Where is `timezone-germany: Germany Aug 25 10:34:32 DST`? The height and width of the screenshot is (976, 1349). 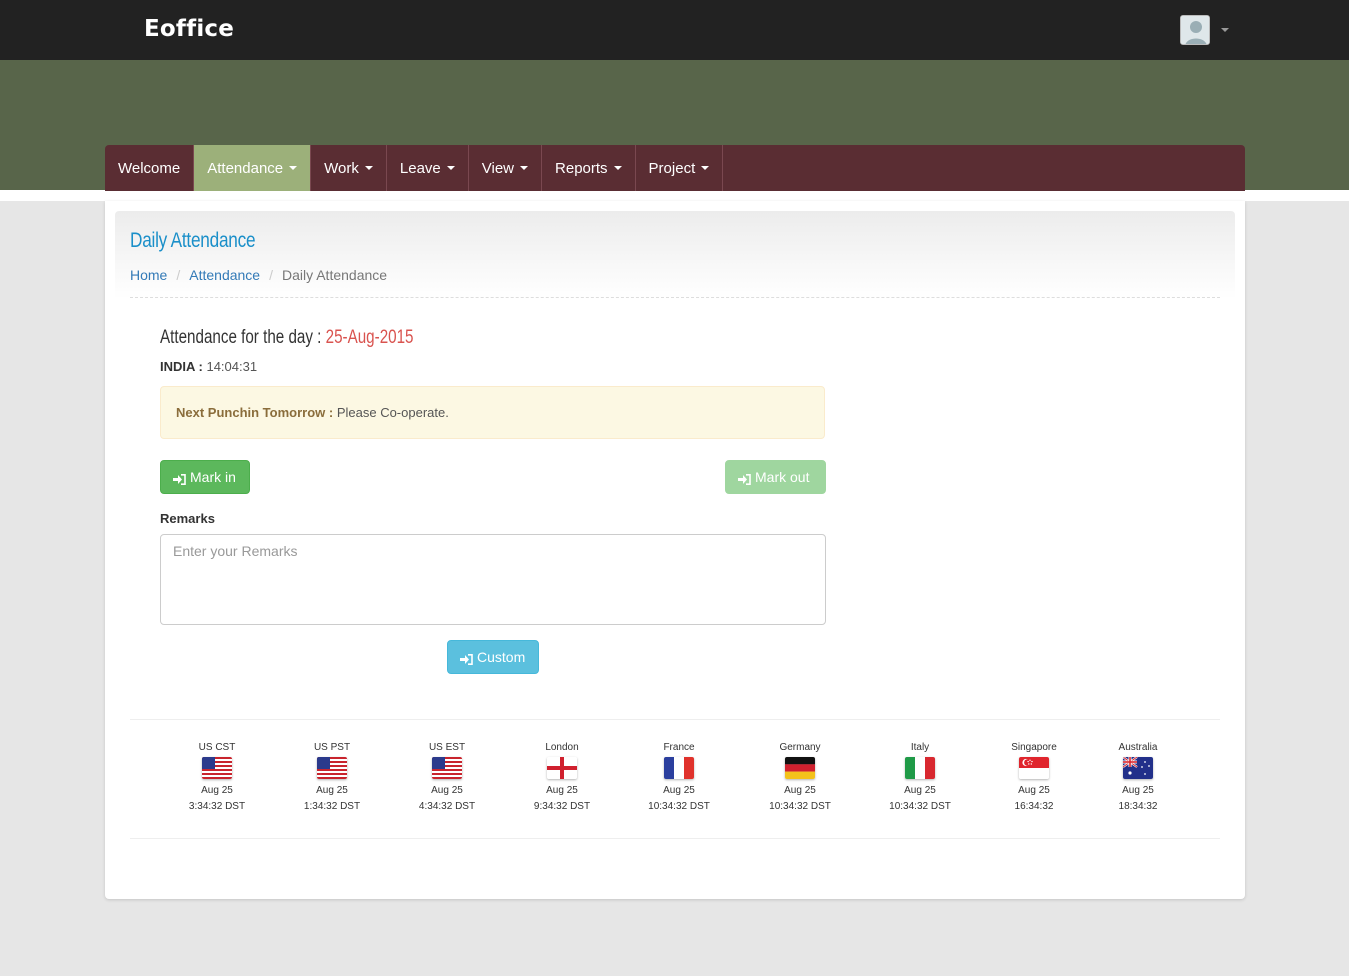 timezone-germany: Germany Aug 25 10:34:32 DST is located at coordinates (800, 778).